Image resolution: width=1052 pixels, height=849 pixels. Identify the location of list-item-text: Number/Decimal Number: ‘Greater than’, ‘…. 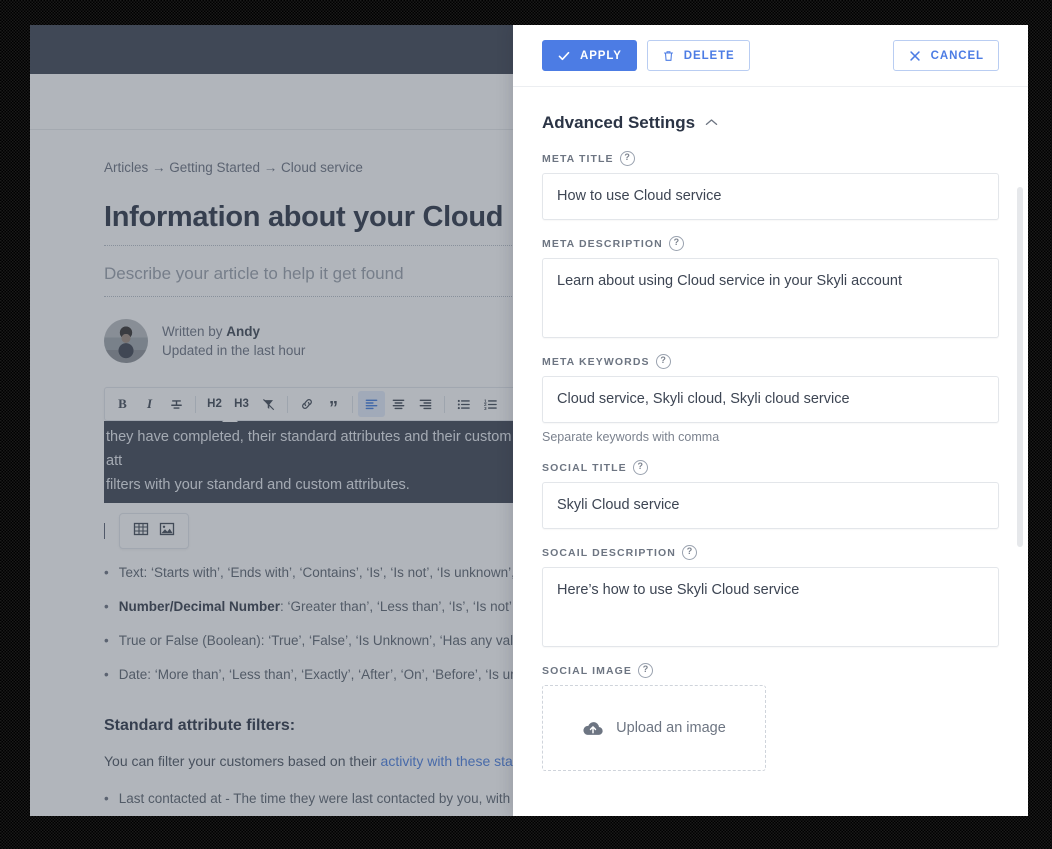
(315, 607).